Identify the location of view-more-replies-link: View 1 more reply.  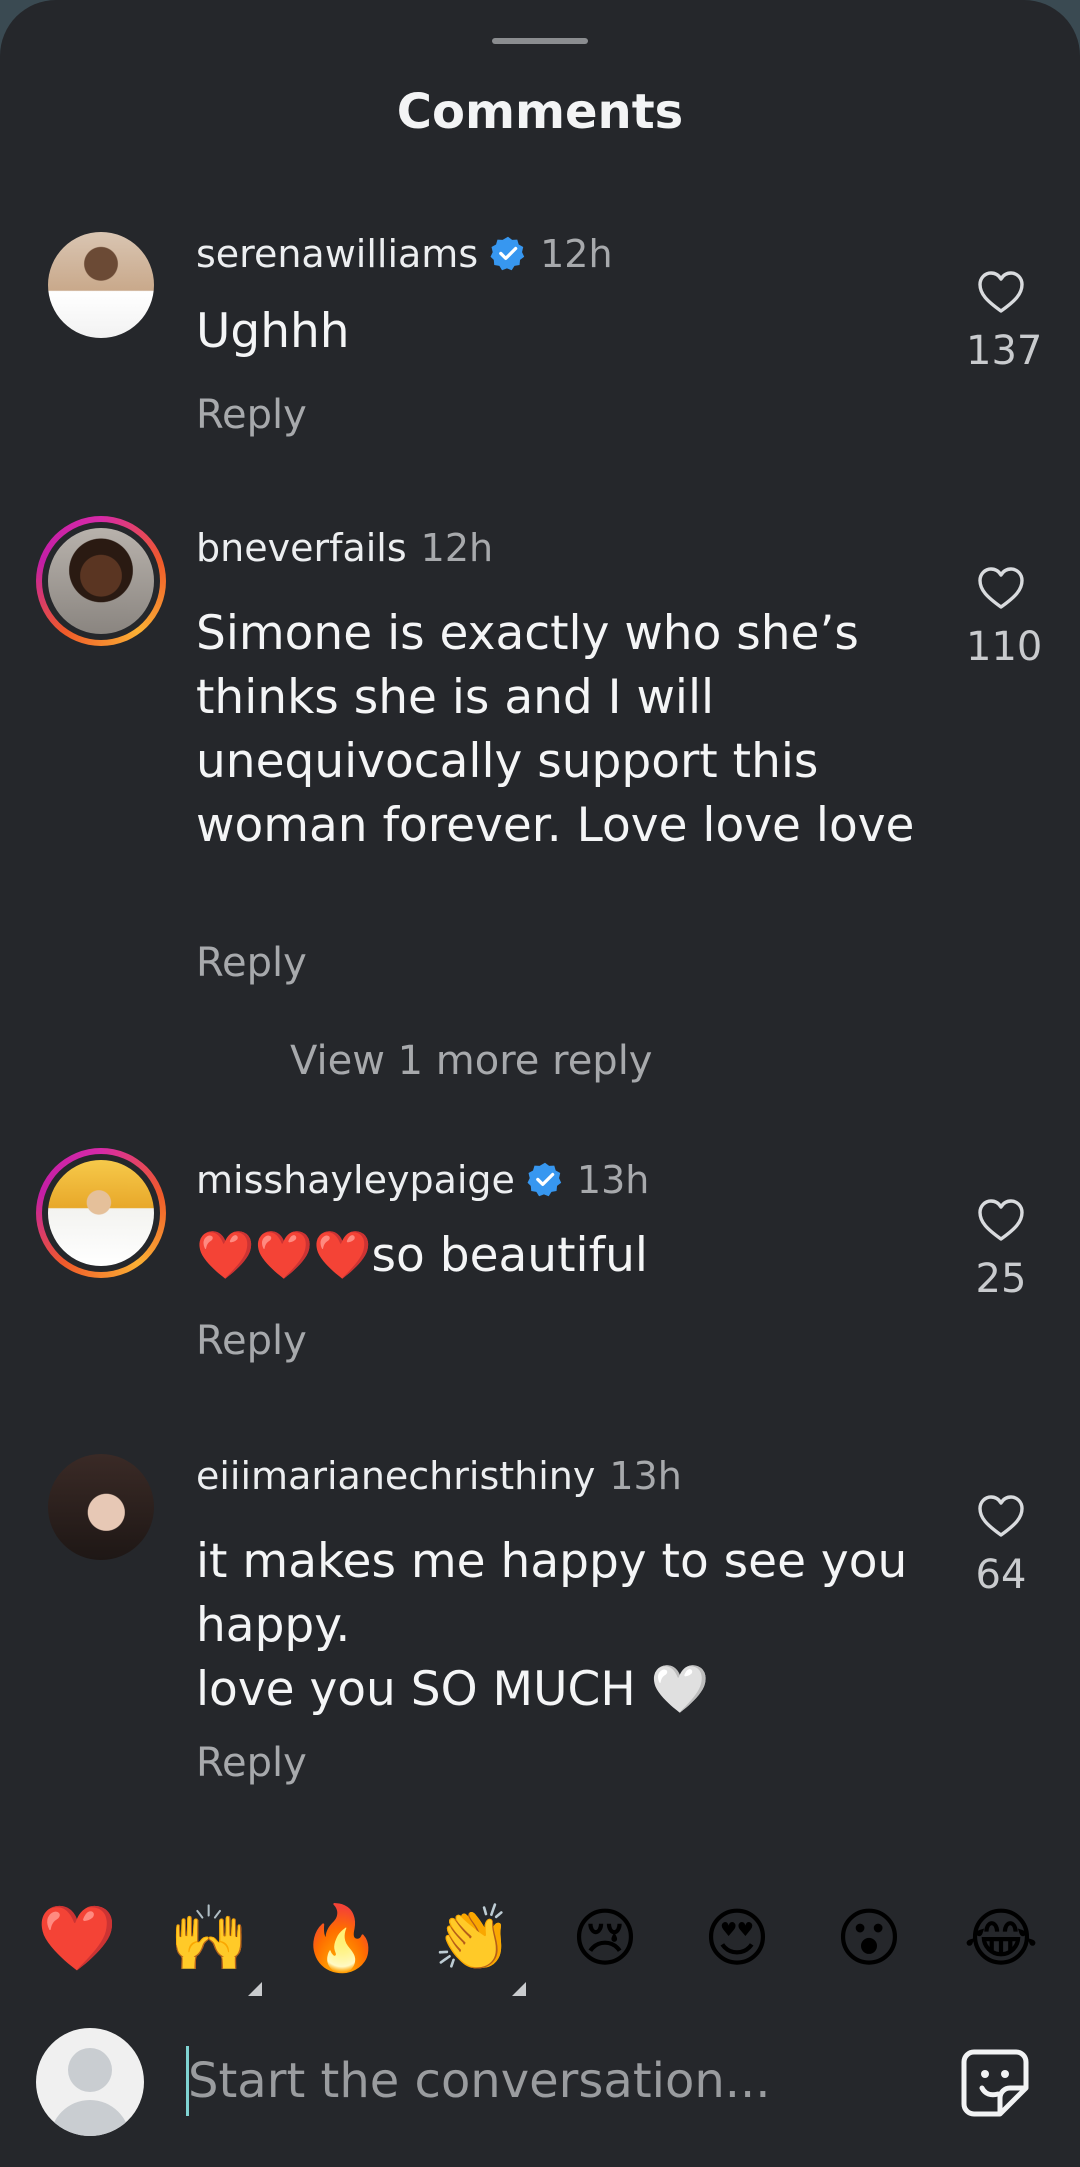
(471, 1061).